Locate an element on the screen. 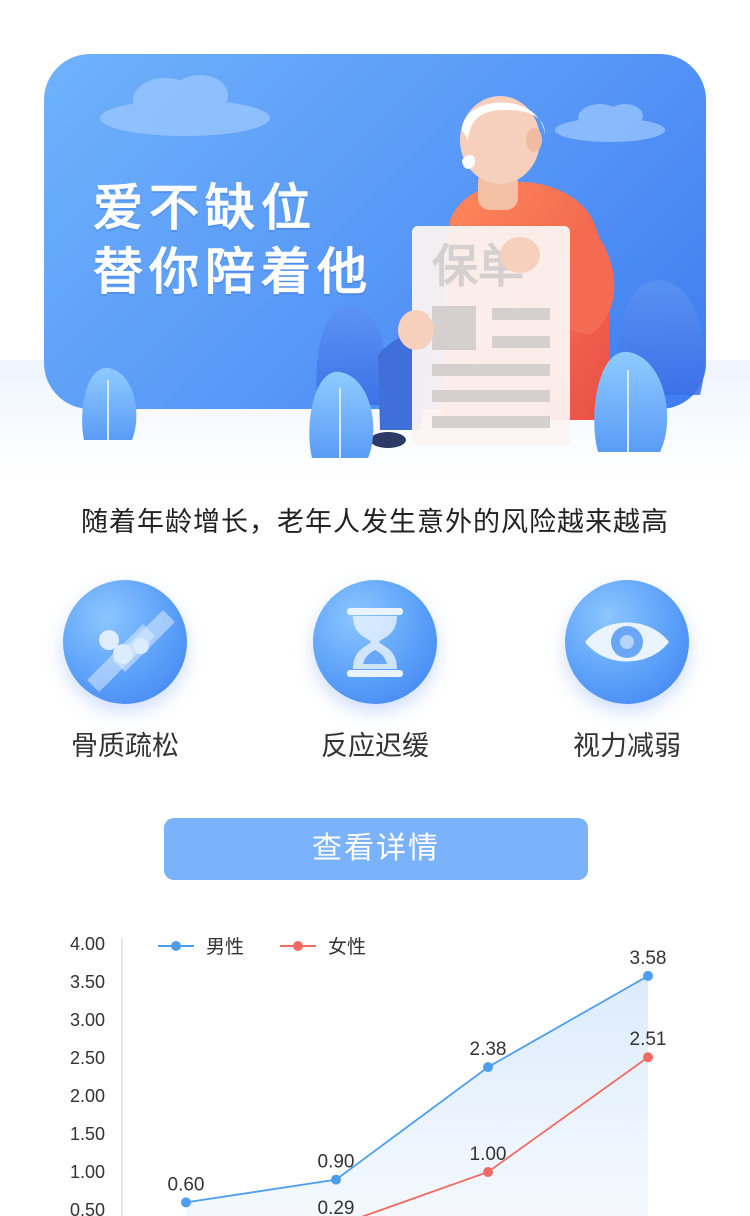 The width and height of the screenshot is (750, 1216). y-tick-label: 1.50 is located at coordinates (87, 1134).